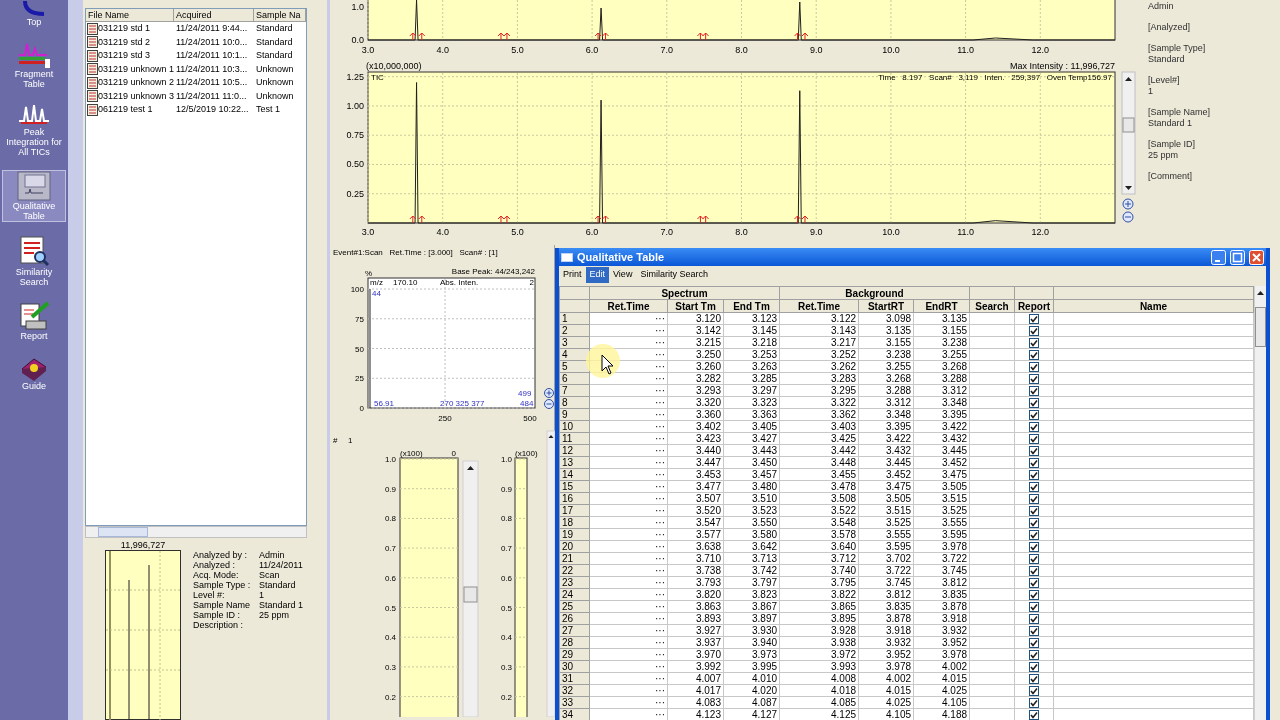  What do you see at coordinates (506, 608) in the screenshot?
I see `axis-tick-label: 0.5` at bounding box center [506, 608].